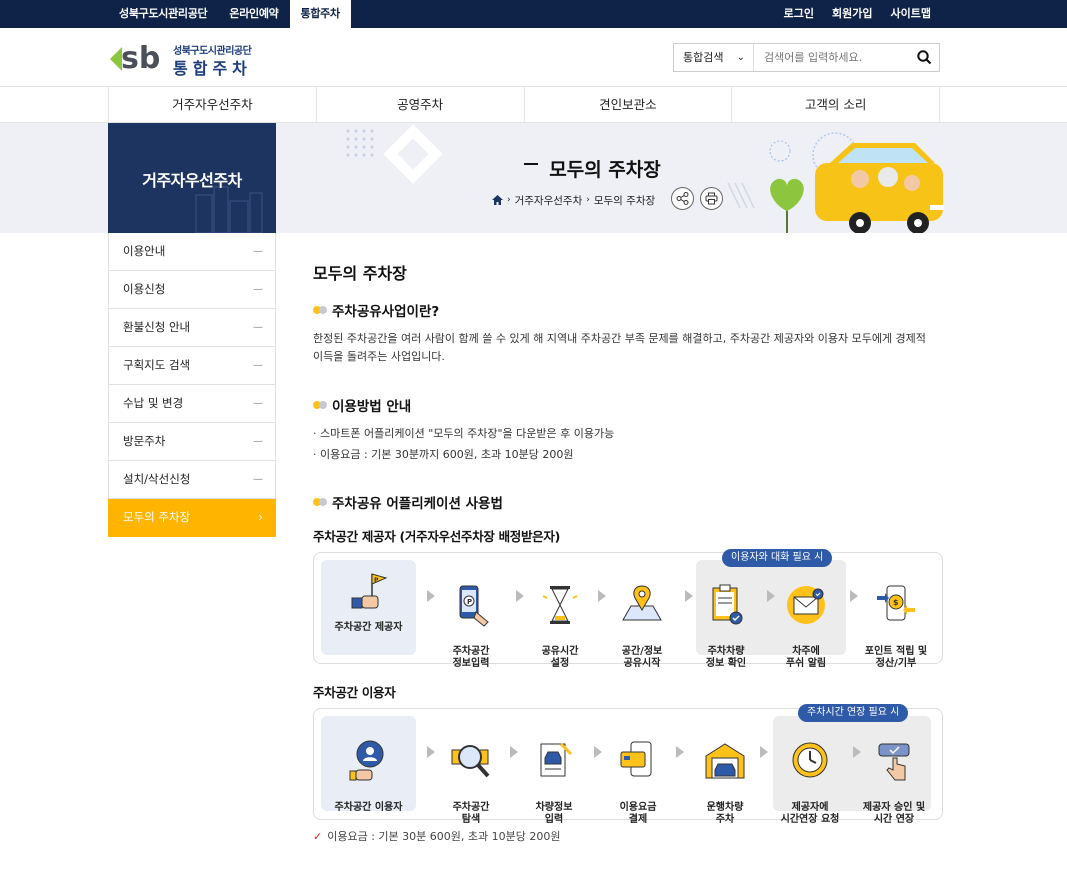 This screenshot has height=870, width=1067. I want to click on list-item-text: 이용요금 : 기본 30분까지 600원, 초과 10분당 200원, so click(447, 454).